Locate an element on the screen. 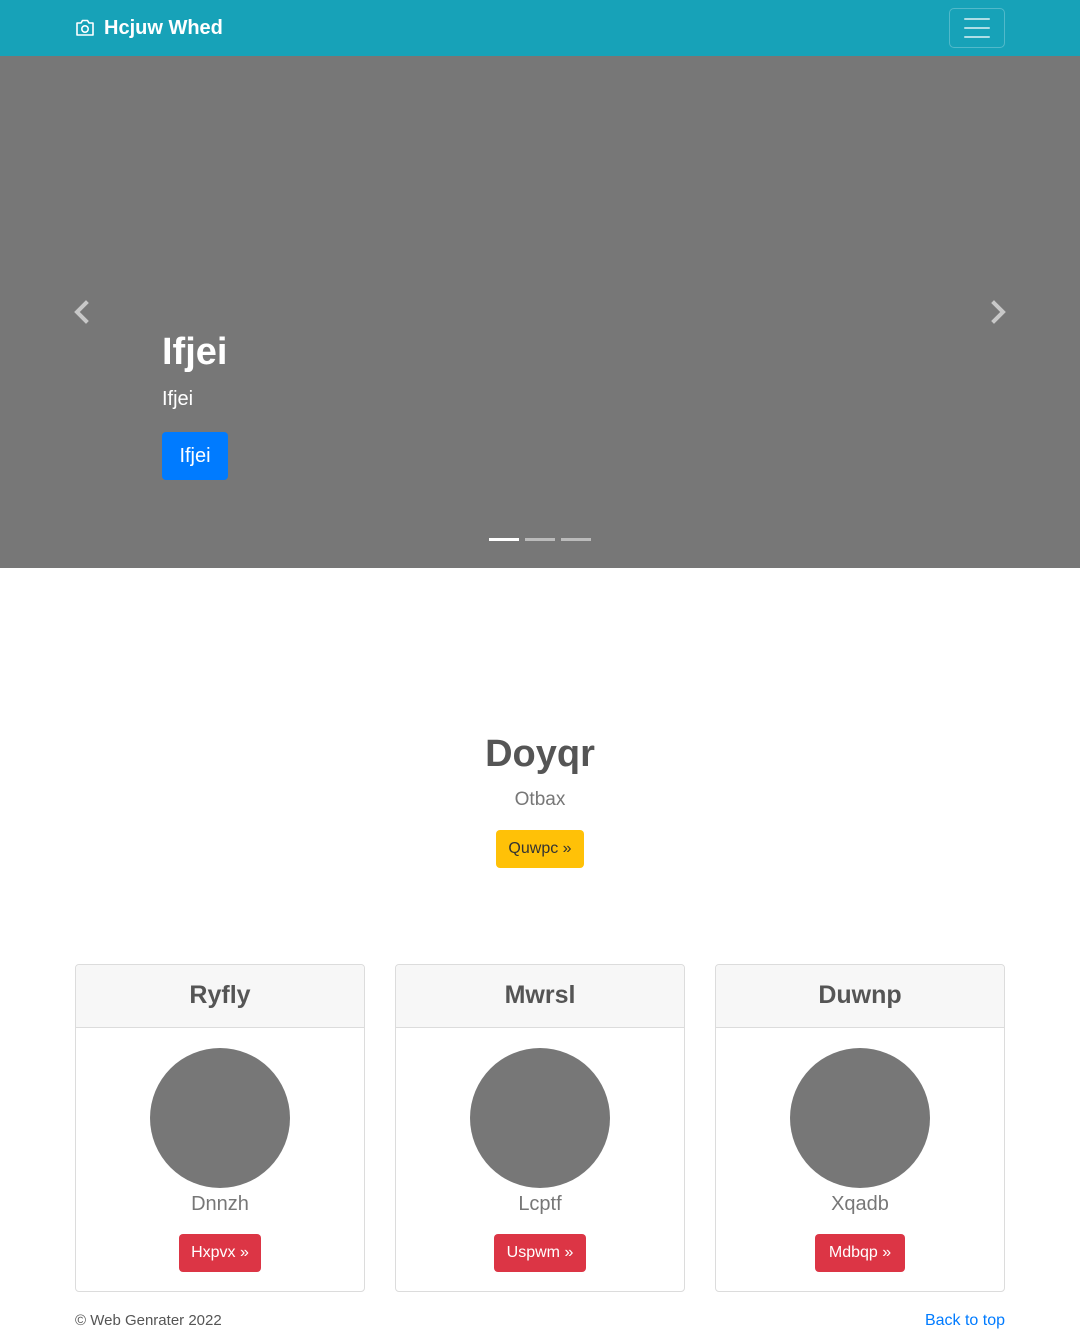 The width and height of the screenshot is (1080, 1332). brand-name: Hcjuw Whed is located at coordinates (163, 27).